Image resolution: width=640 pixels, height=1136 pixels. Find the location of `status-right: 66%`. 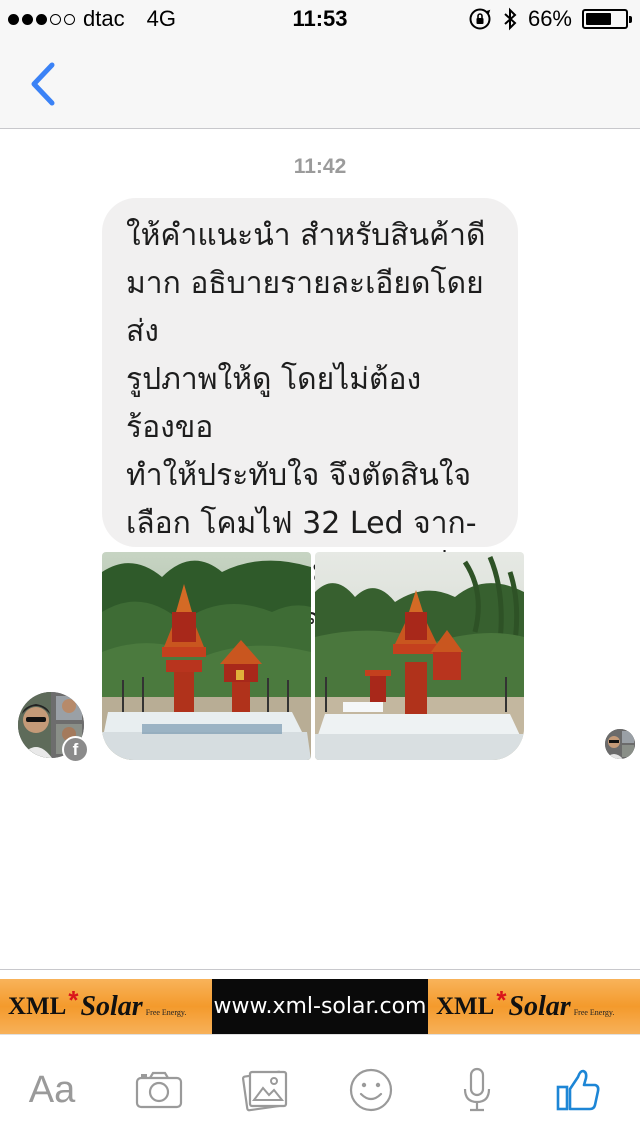

status-right: 66% is located at coordinates (550, 19).